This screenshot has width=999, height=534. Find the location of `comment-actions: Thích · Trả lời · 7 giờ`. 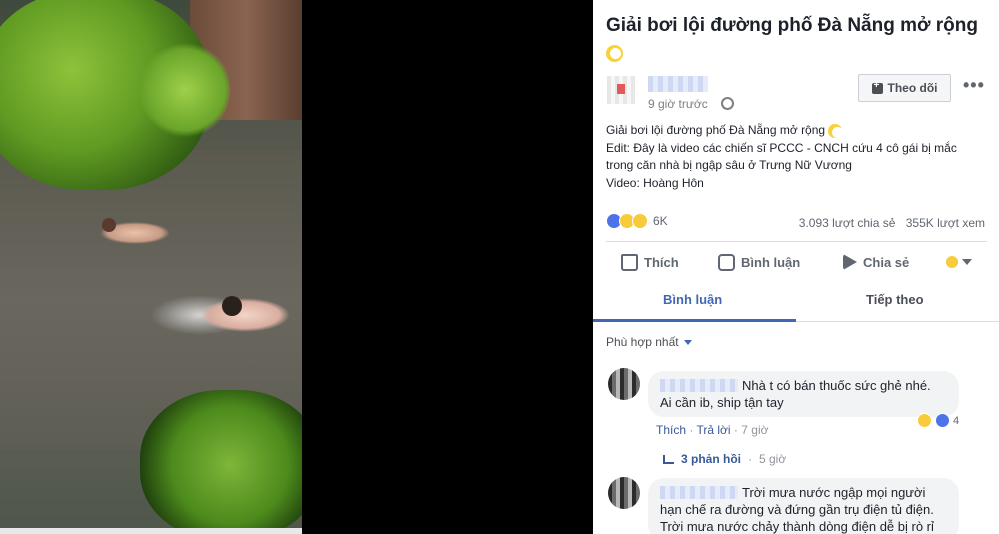

comment-actions: Thích · Trả lời · 7 giờ is located at coordinates (712, 430).